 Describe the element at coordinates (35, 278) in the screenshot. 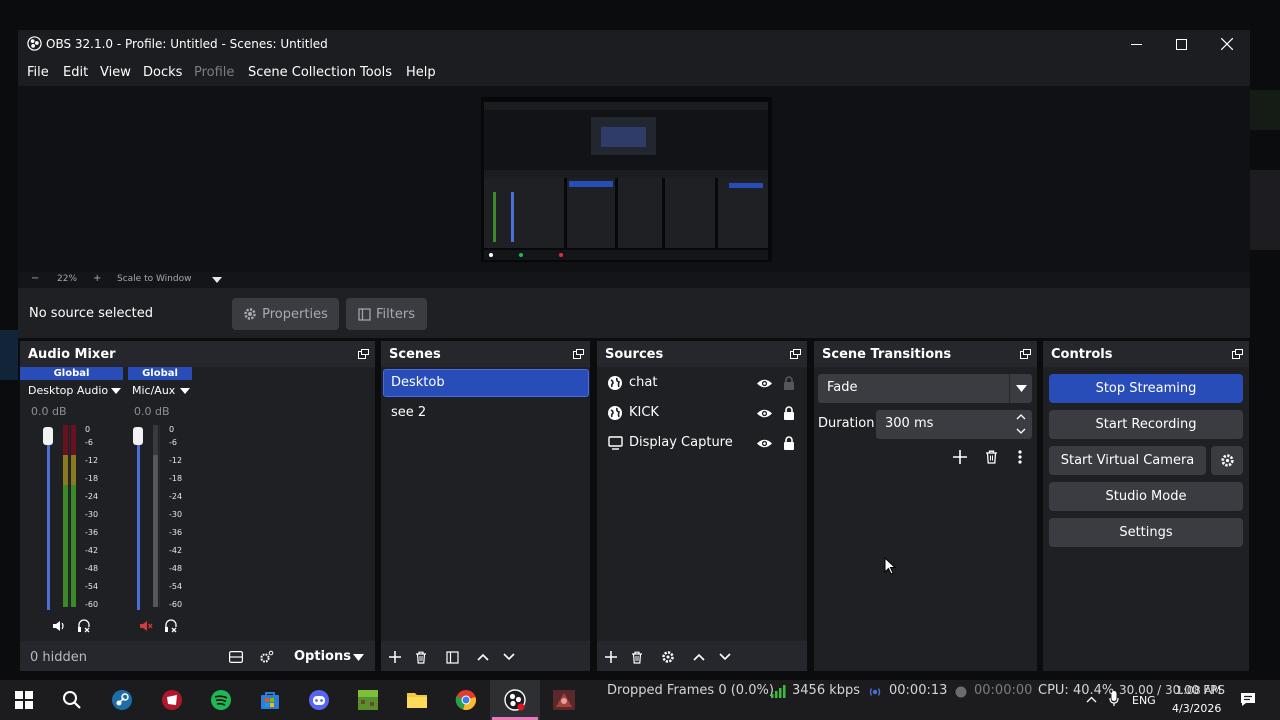

I see `zoom-out-button: −` at that location.